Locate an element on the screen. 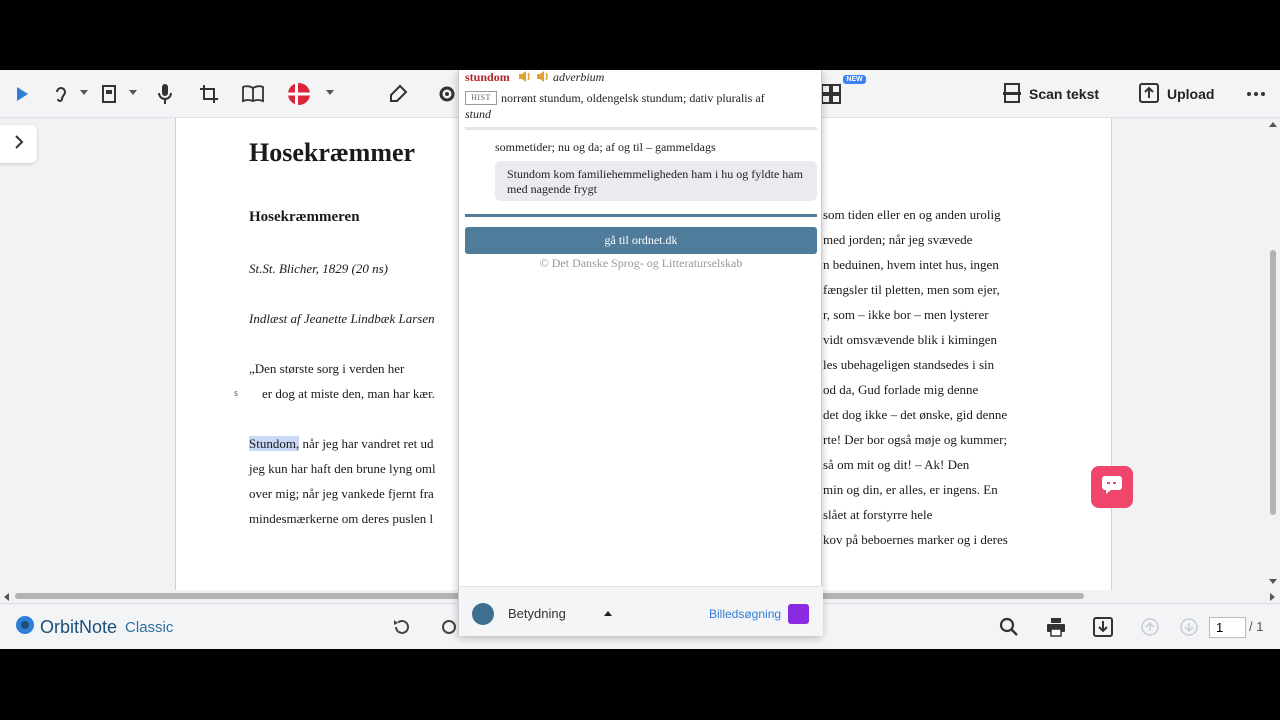 The width and height of the screenshot is (1280, 720). right-line-3: n beduinen, hvem intet hus, ingen is located at coordinates (911, 264).